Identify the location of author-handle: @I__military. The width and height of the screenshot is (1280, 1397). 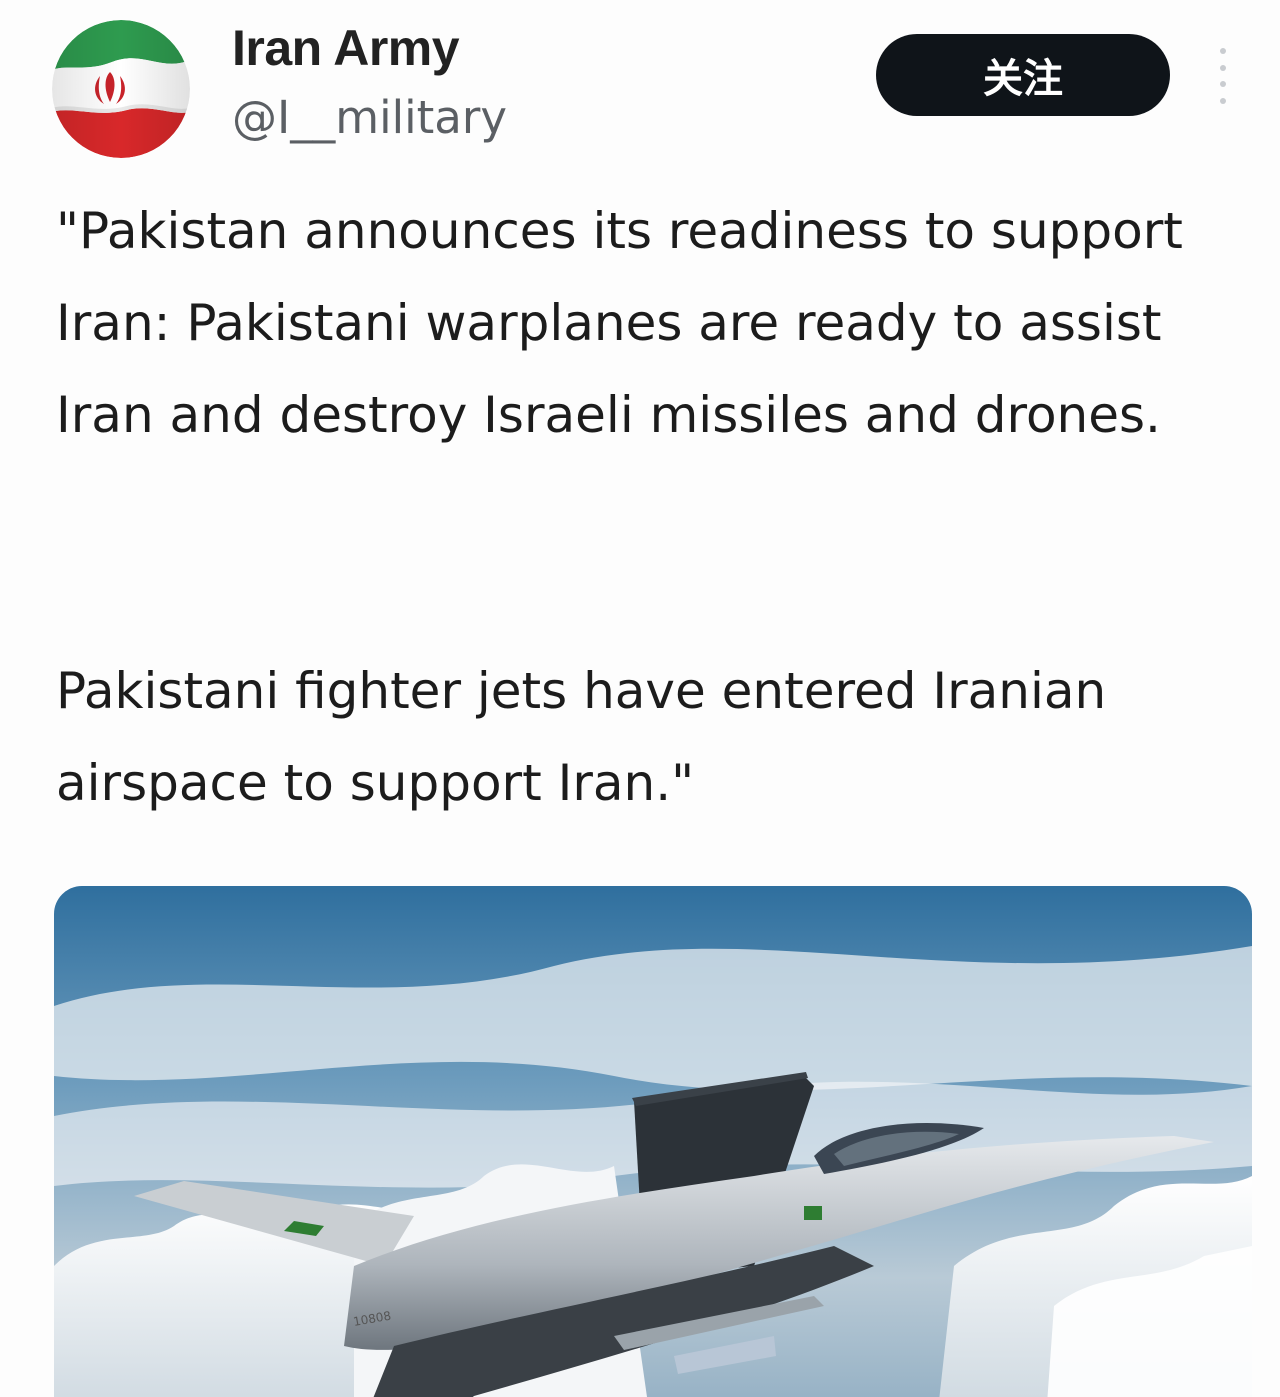
(369, 118).